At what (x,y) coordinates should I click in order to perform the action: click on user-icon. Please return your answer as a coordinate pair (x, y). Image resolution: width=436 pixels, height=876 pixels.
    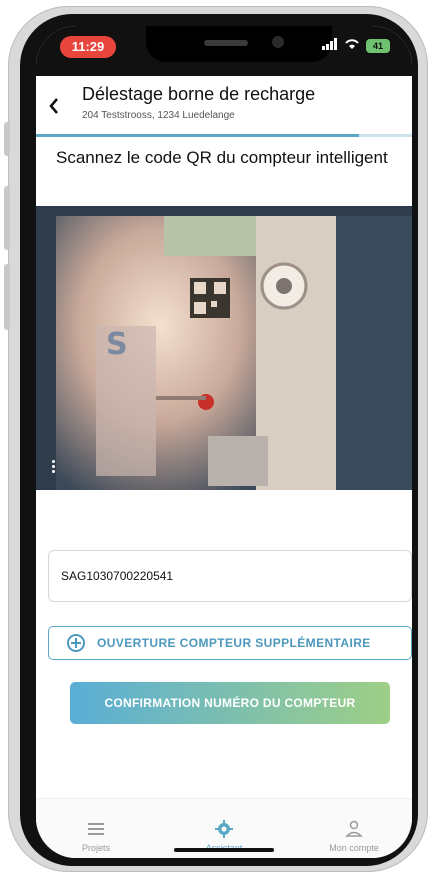
    Looking at the image, I should click on (354, 828).